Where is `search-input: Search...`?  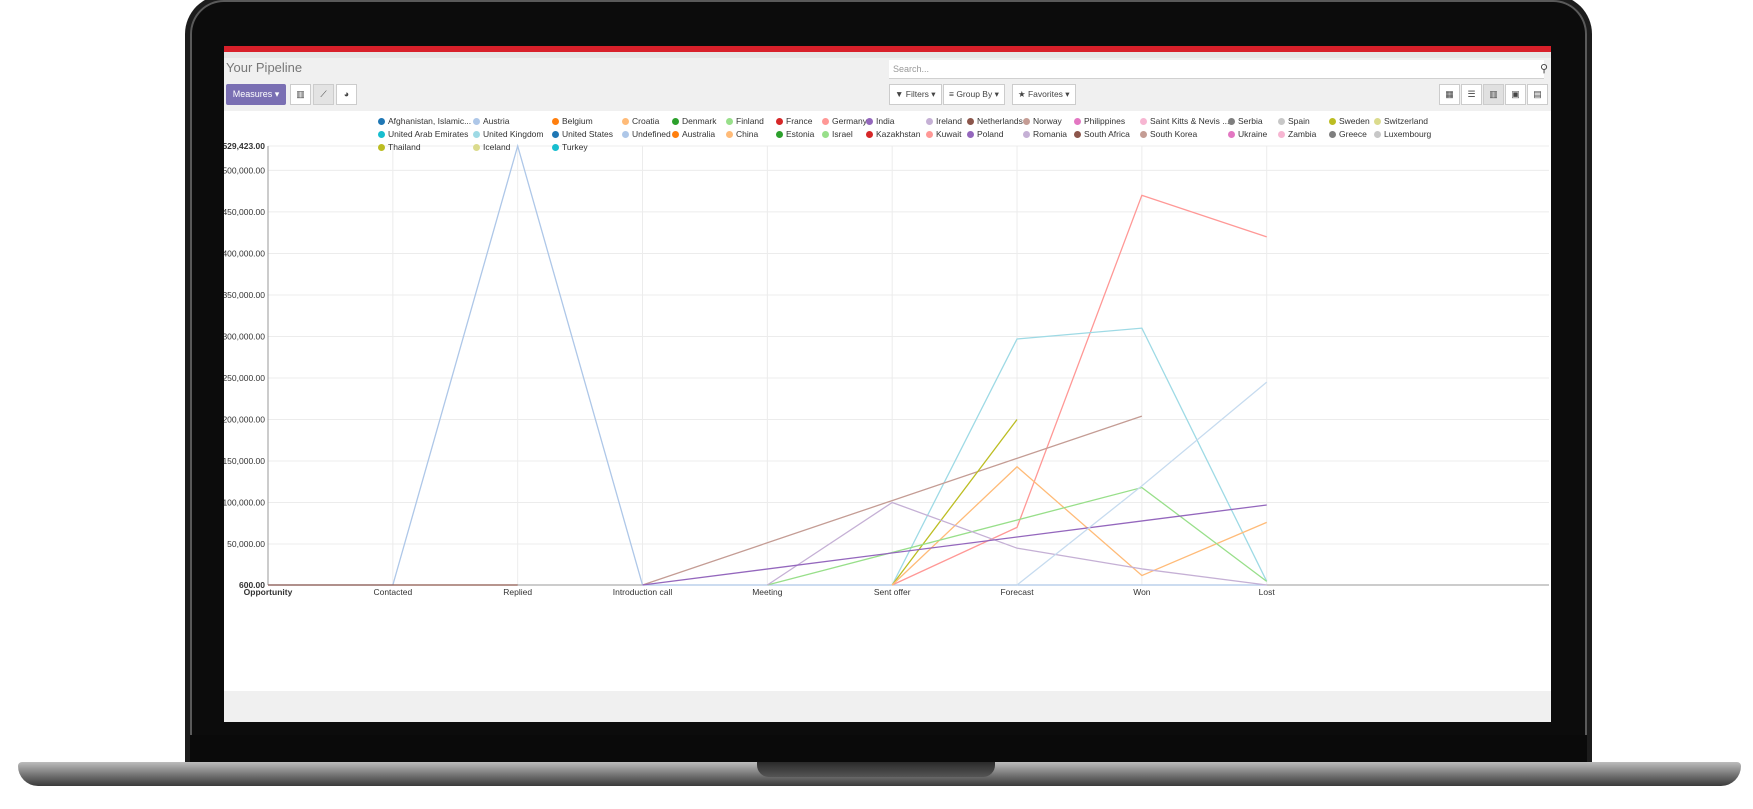
search-input: Search... is located at coordinates (1216, 69).